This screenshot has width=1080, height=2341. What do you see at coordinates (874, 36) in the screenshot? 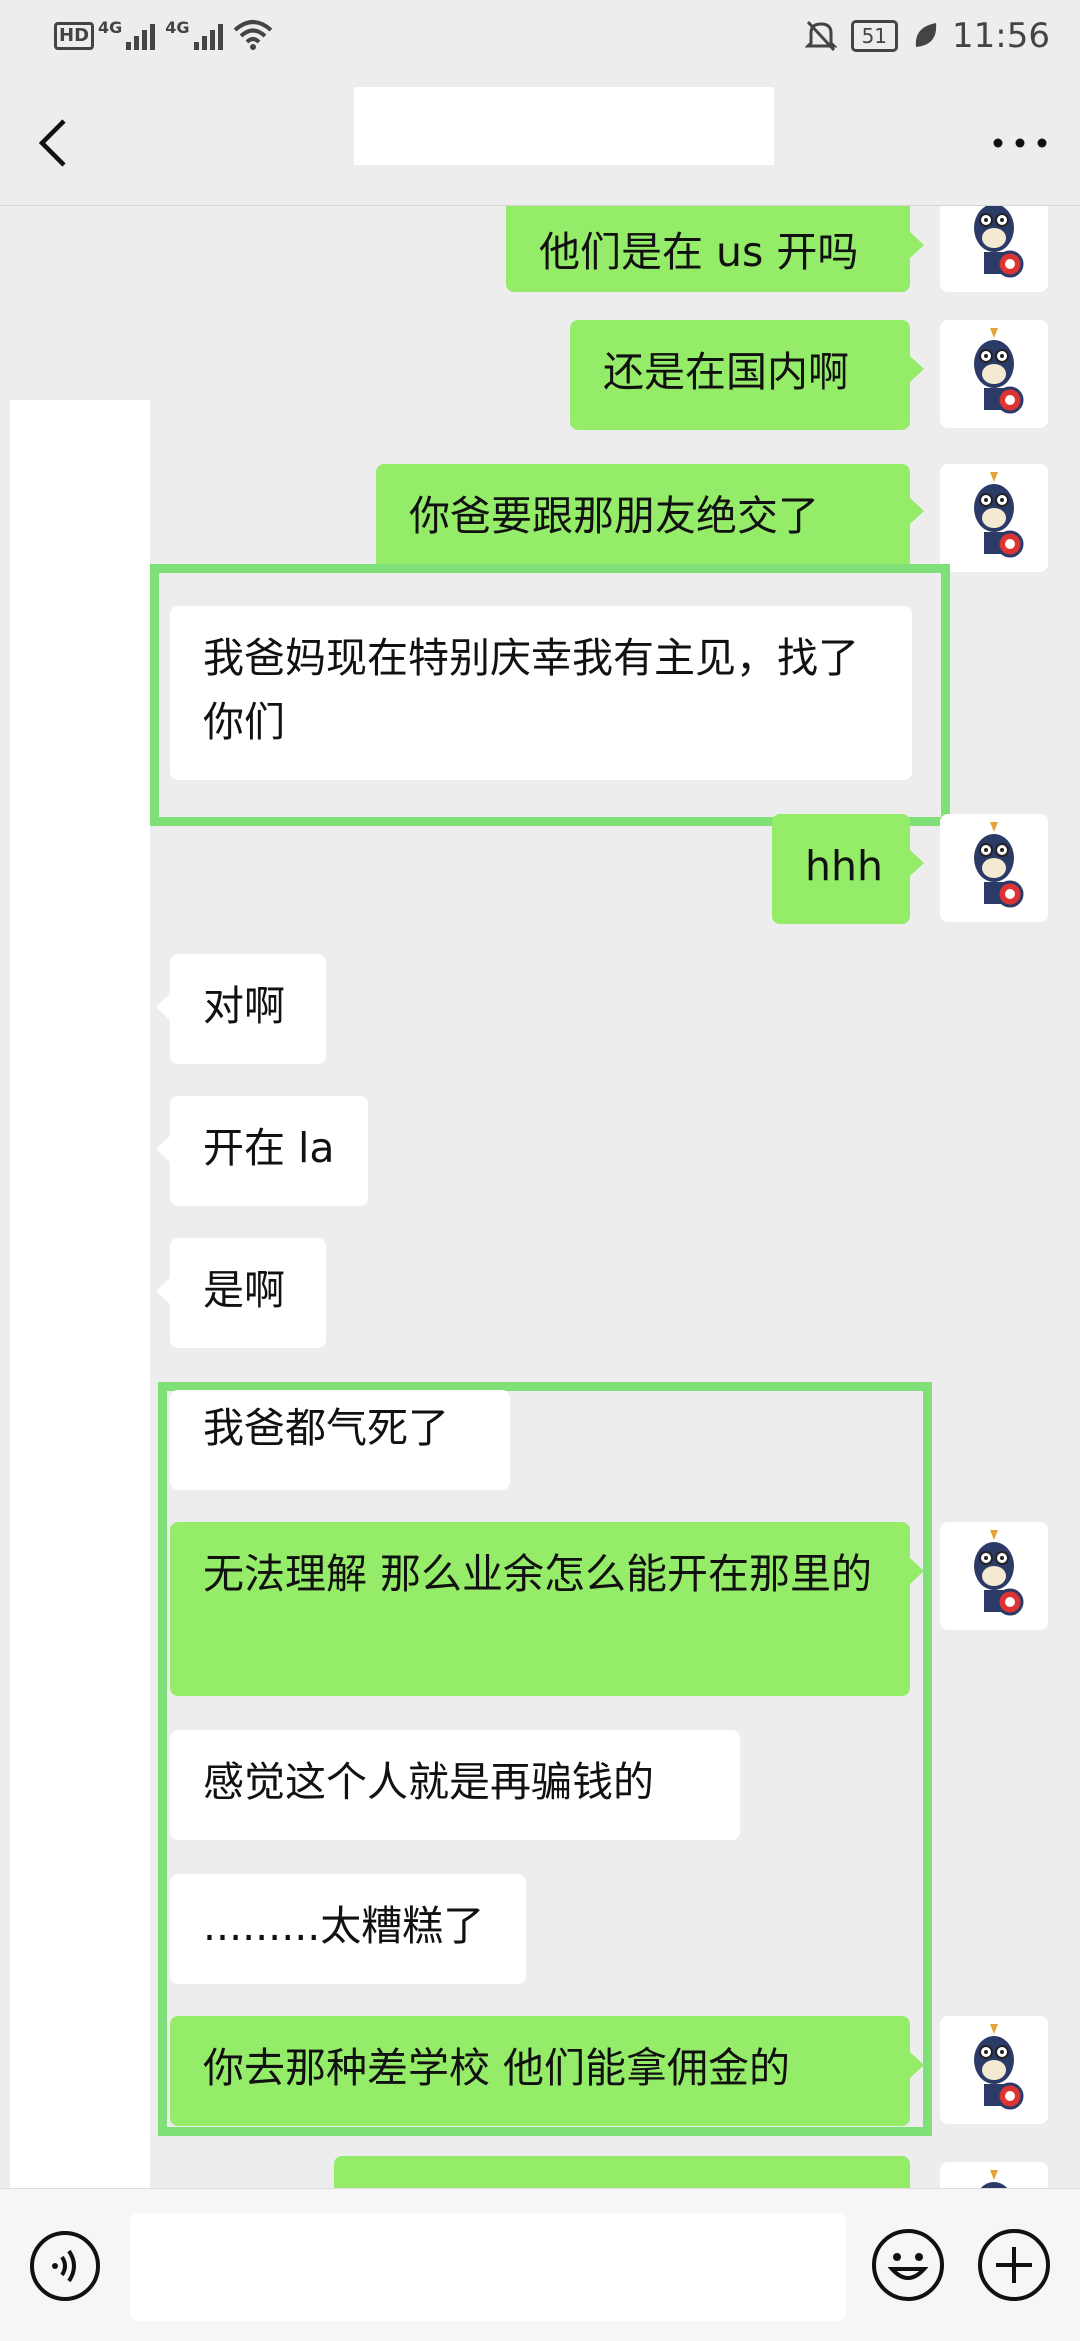
I see `battery-indicator: 51` at bounding box center [874, 36].